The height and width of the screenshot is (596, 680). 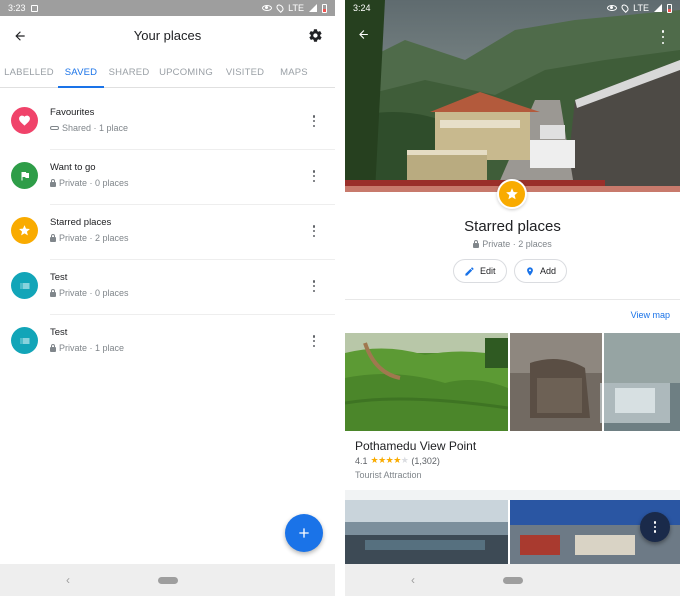 I want to click on list-item-test: Test Private · 0 places, so click(x=167, y=287).